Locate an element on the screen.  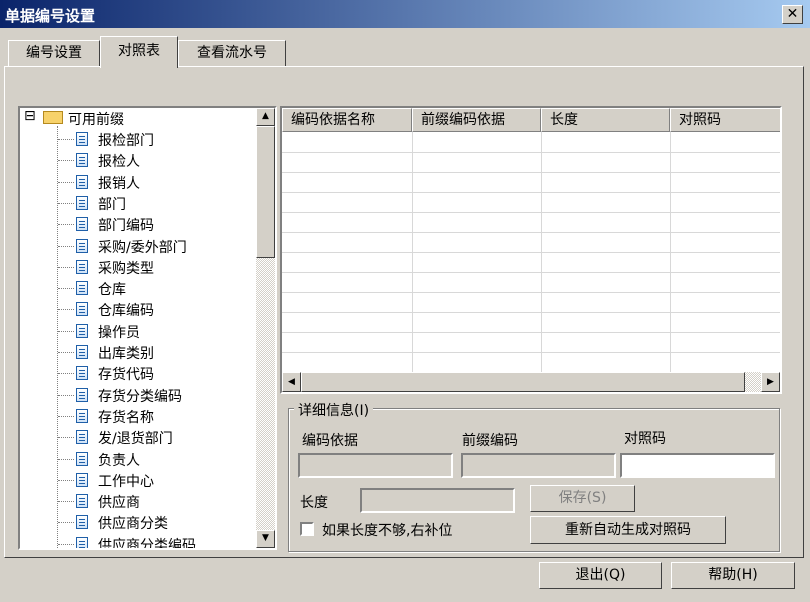
column-header-prefix-basis: 前缀编码依据 is located at coordinates (476, 120).